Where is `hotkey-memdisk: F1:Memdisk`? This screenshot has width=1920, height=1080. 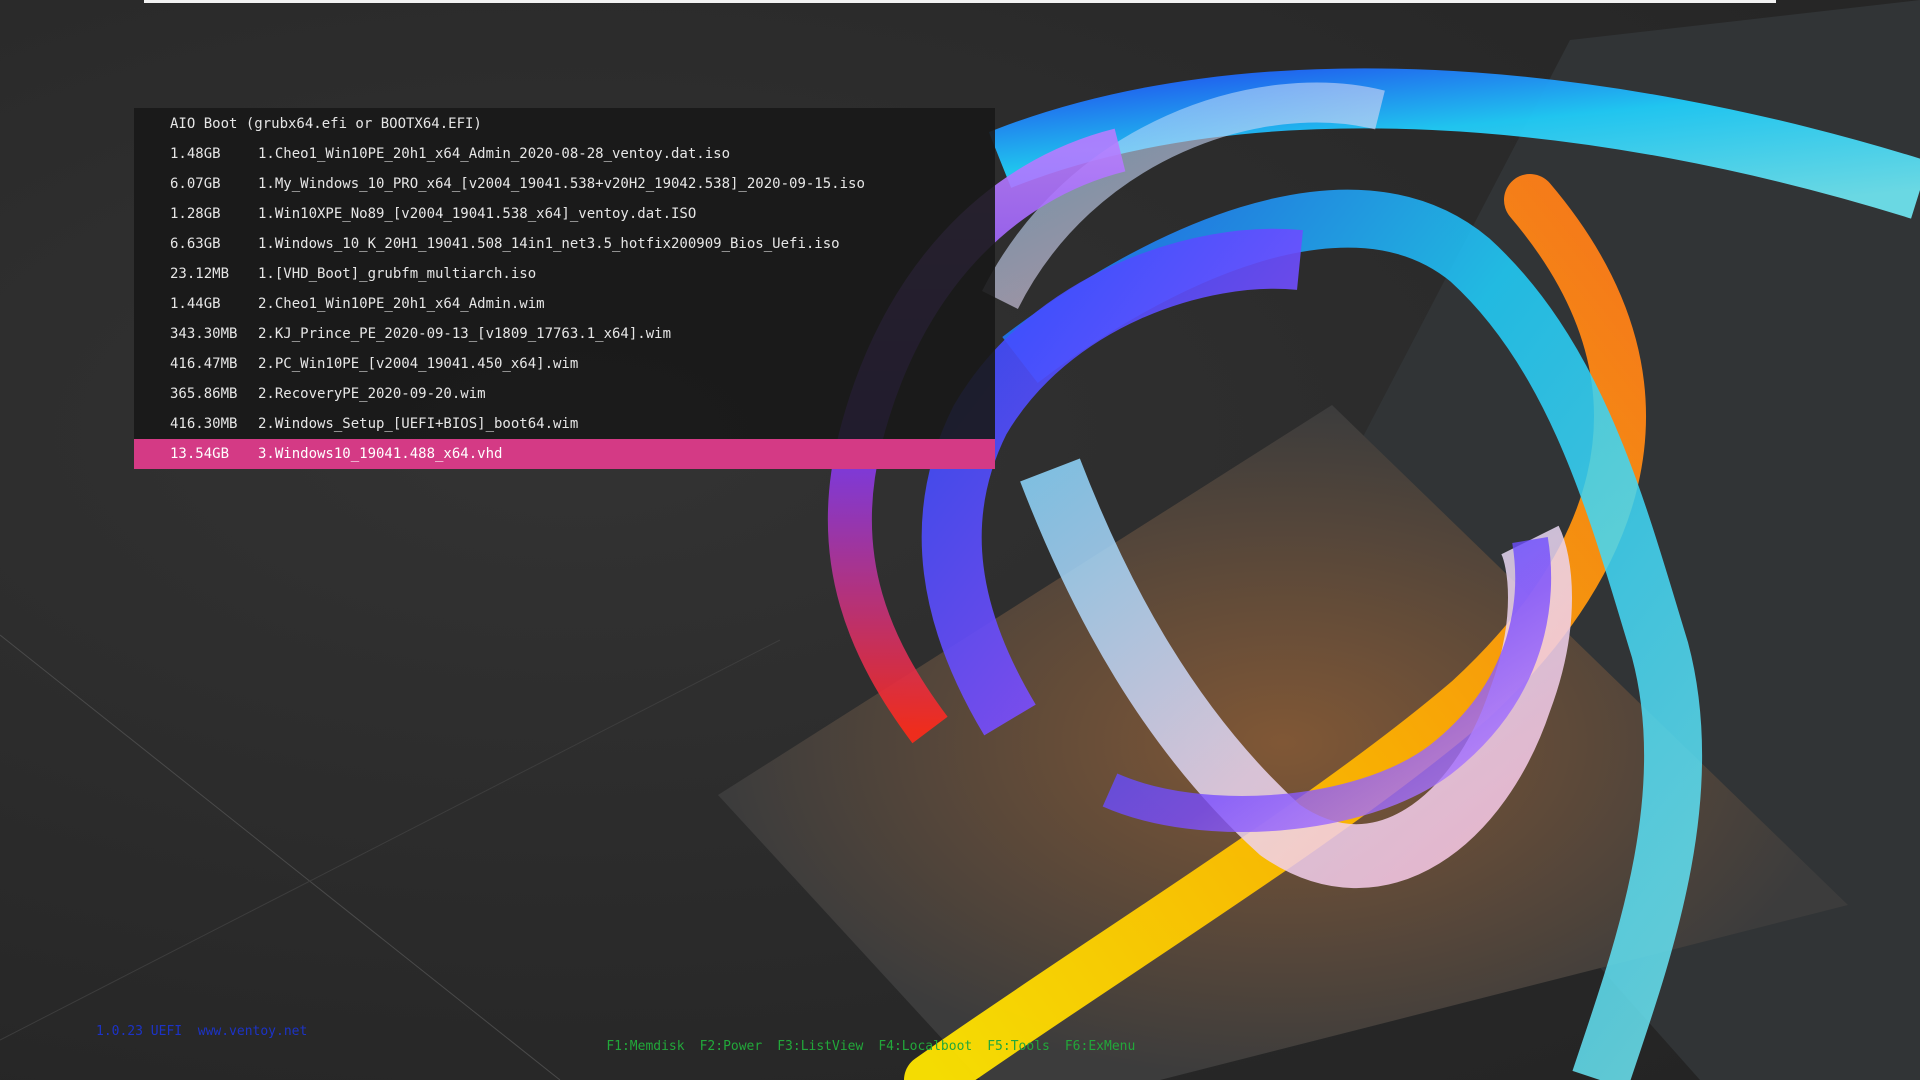 hotkey-memdisk: F1:Memdisk is located at coordinates (645, 1046).